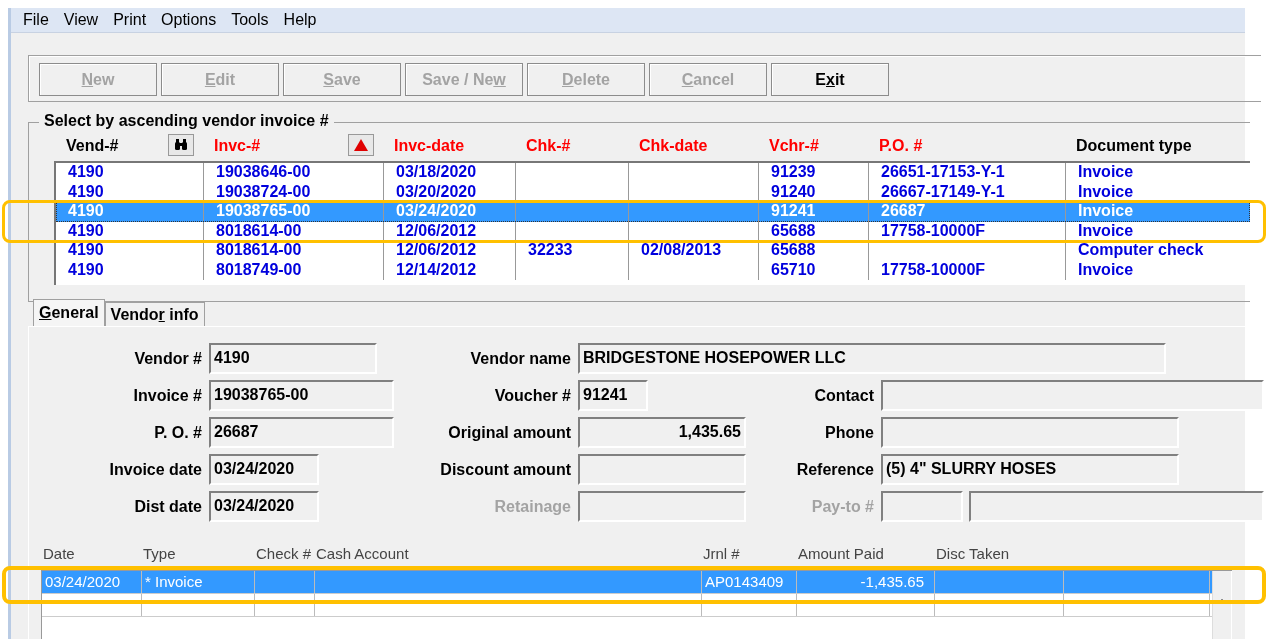 The height and width of the screenshot is (639, 1271). Describe the element at coordinates (263, 171) in the screenshot. I see `list-cell: 19038646-00` at that location.